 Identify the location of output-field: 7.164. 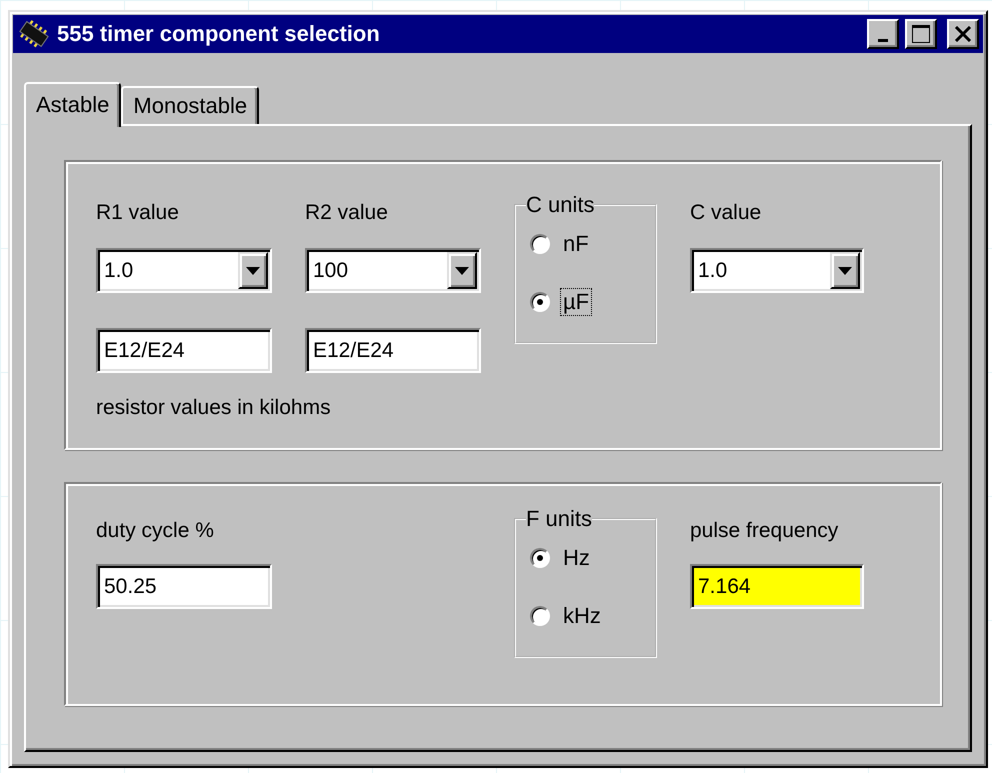
(777, 586).